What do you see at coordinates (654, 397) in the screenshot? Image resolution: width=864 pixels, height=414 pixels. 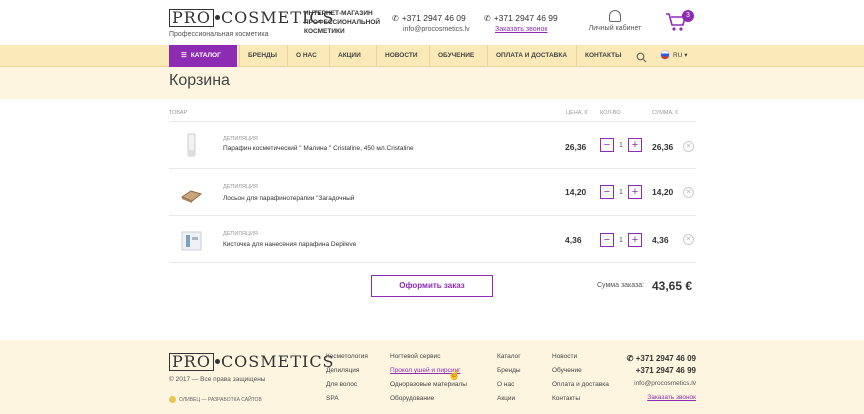 I see `footer-callback-link: Заказать звонок` at bounding box center [654, 397].